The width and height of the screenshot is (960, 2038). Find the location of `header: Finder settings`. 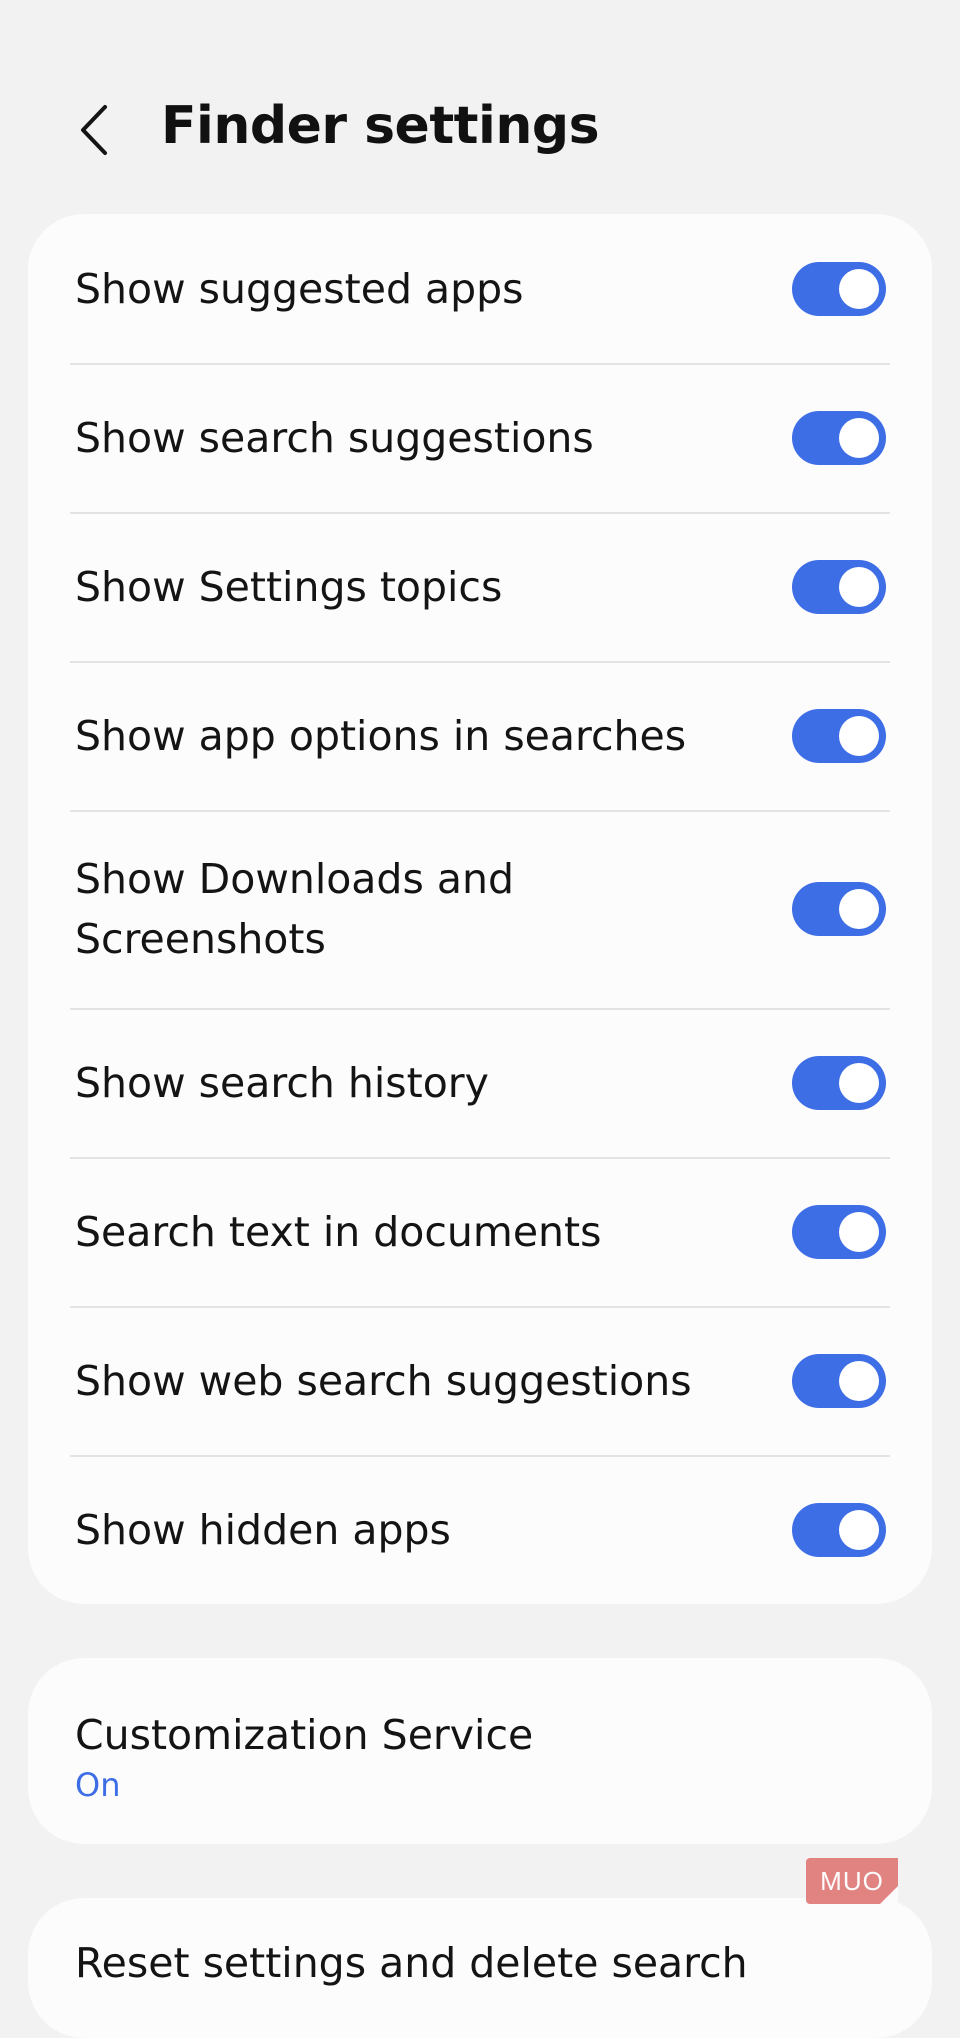

header: Finder settings is located at coordinates (480, 130).